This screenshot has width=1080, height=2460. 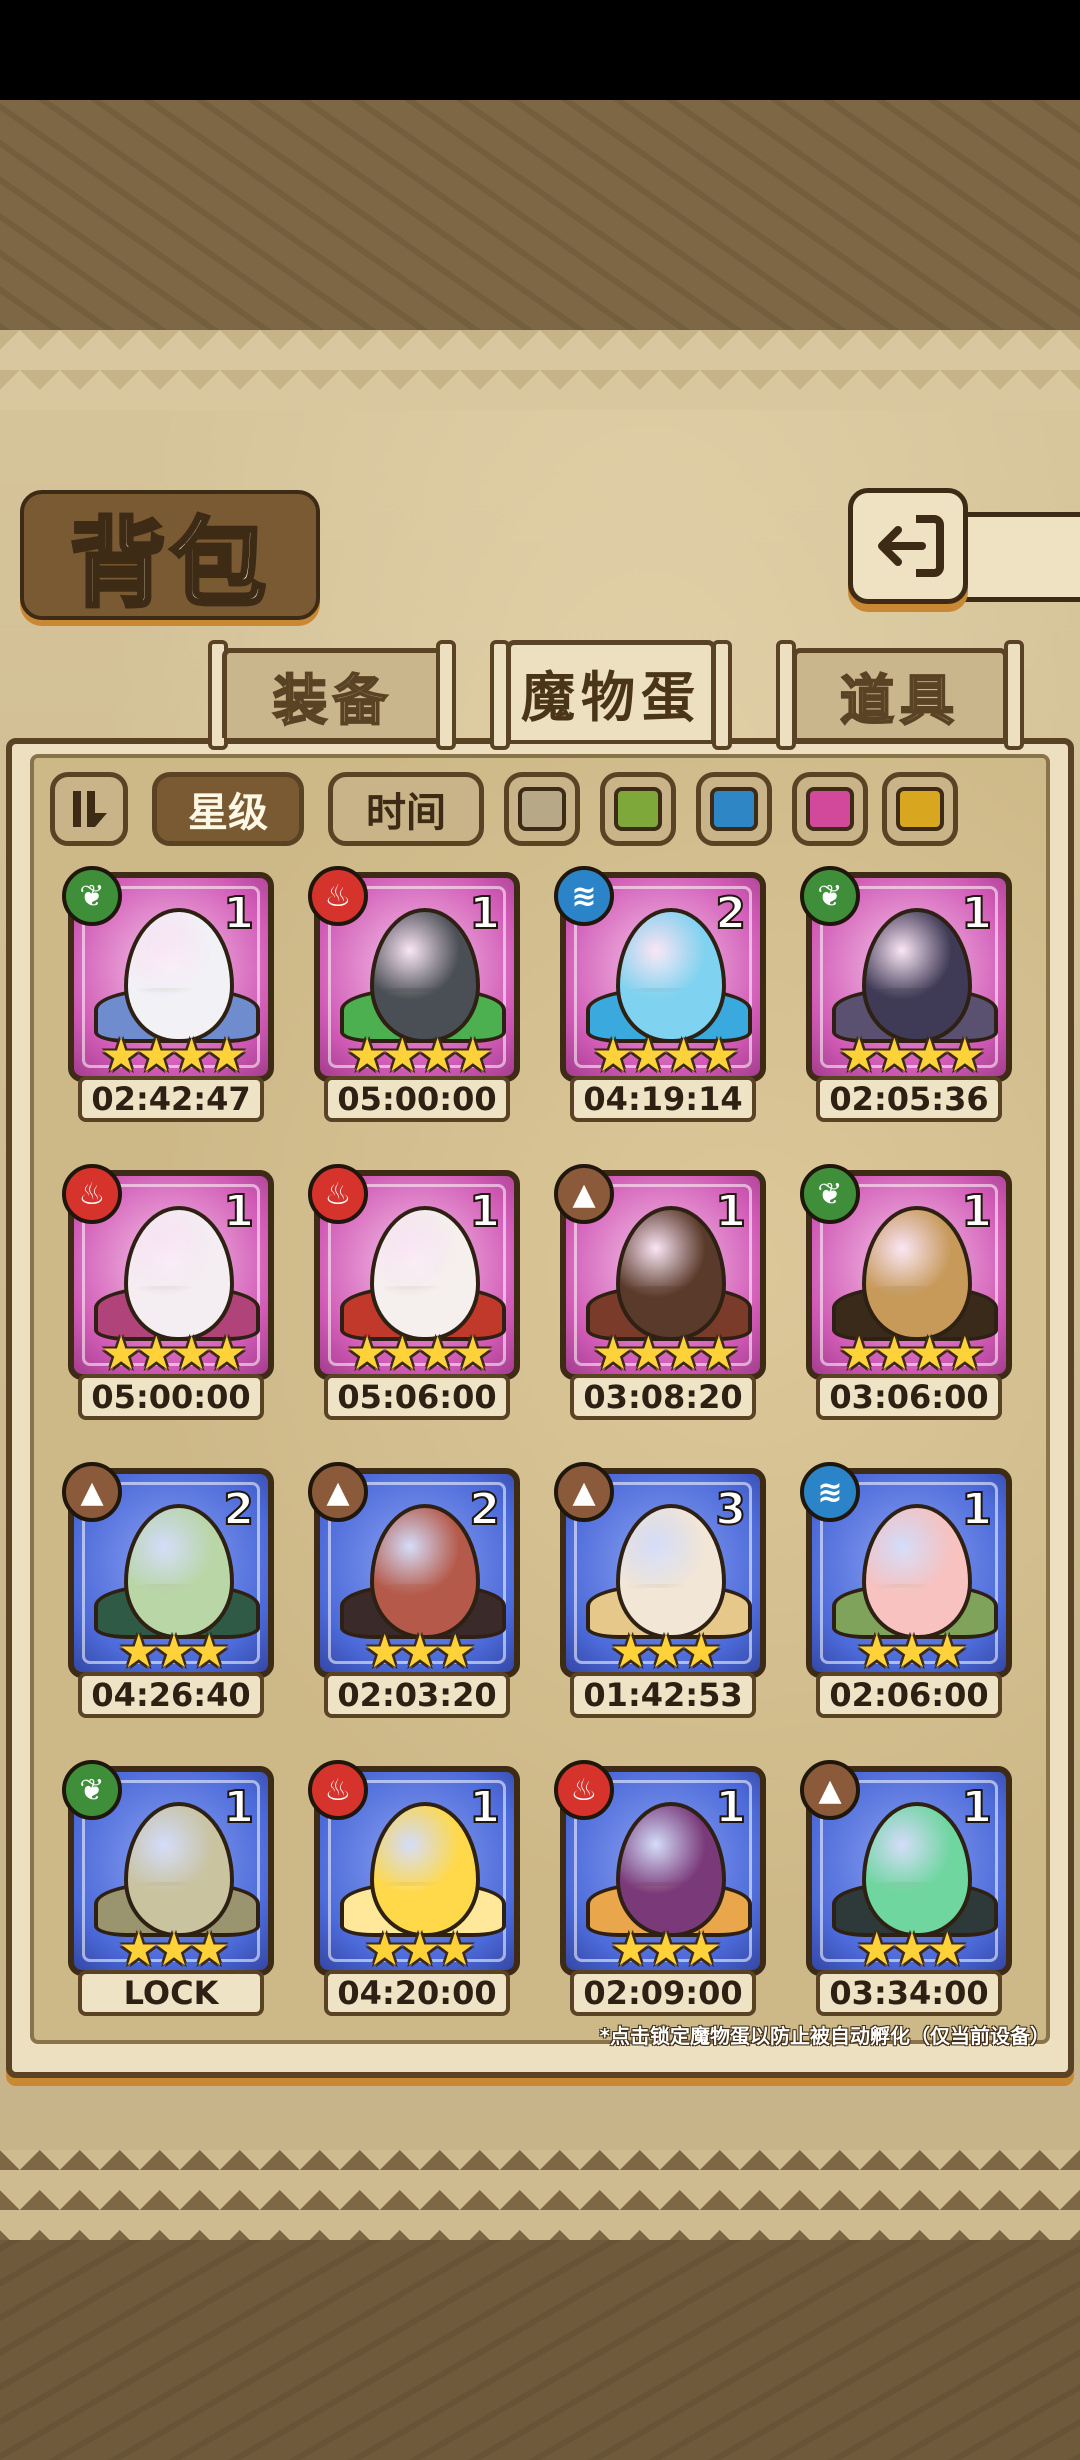 I want to click on back-button, so click(x=908, y=546).